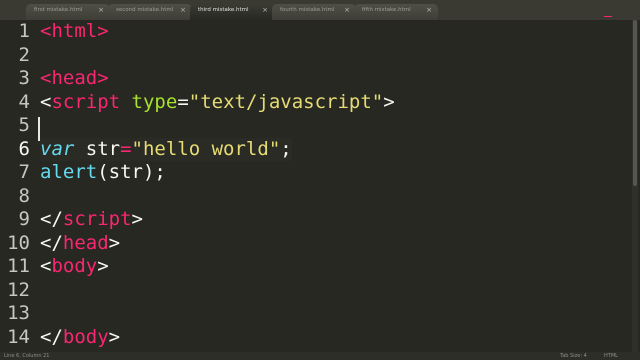 The width and height of the screenshot is (640, 360). What do you see at coordinates (24, 148) in the screenshot?
I see `line-number: 6` at bounding box center [24, 148].